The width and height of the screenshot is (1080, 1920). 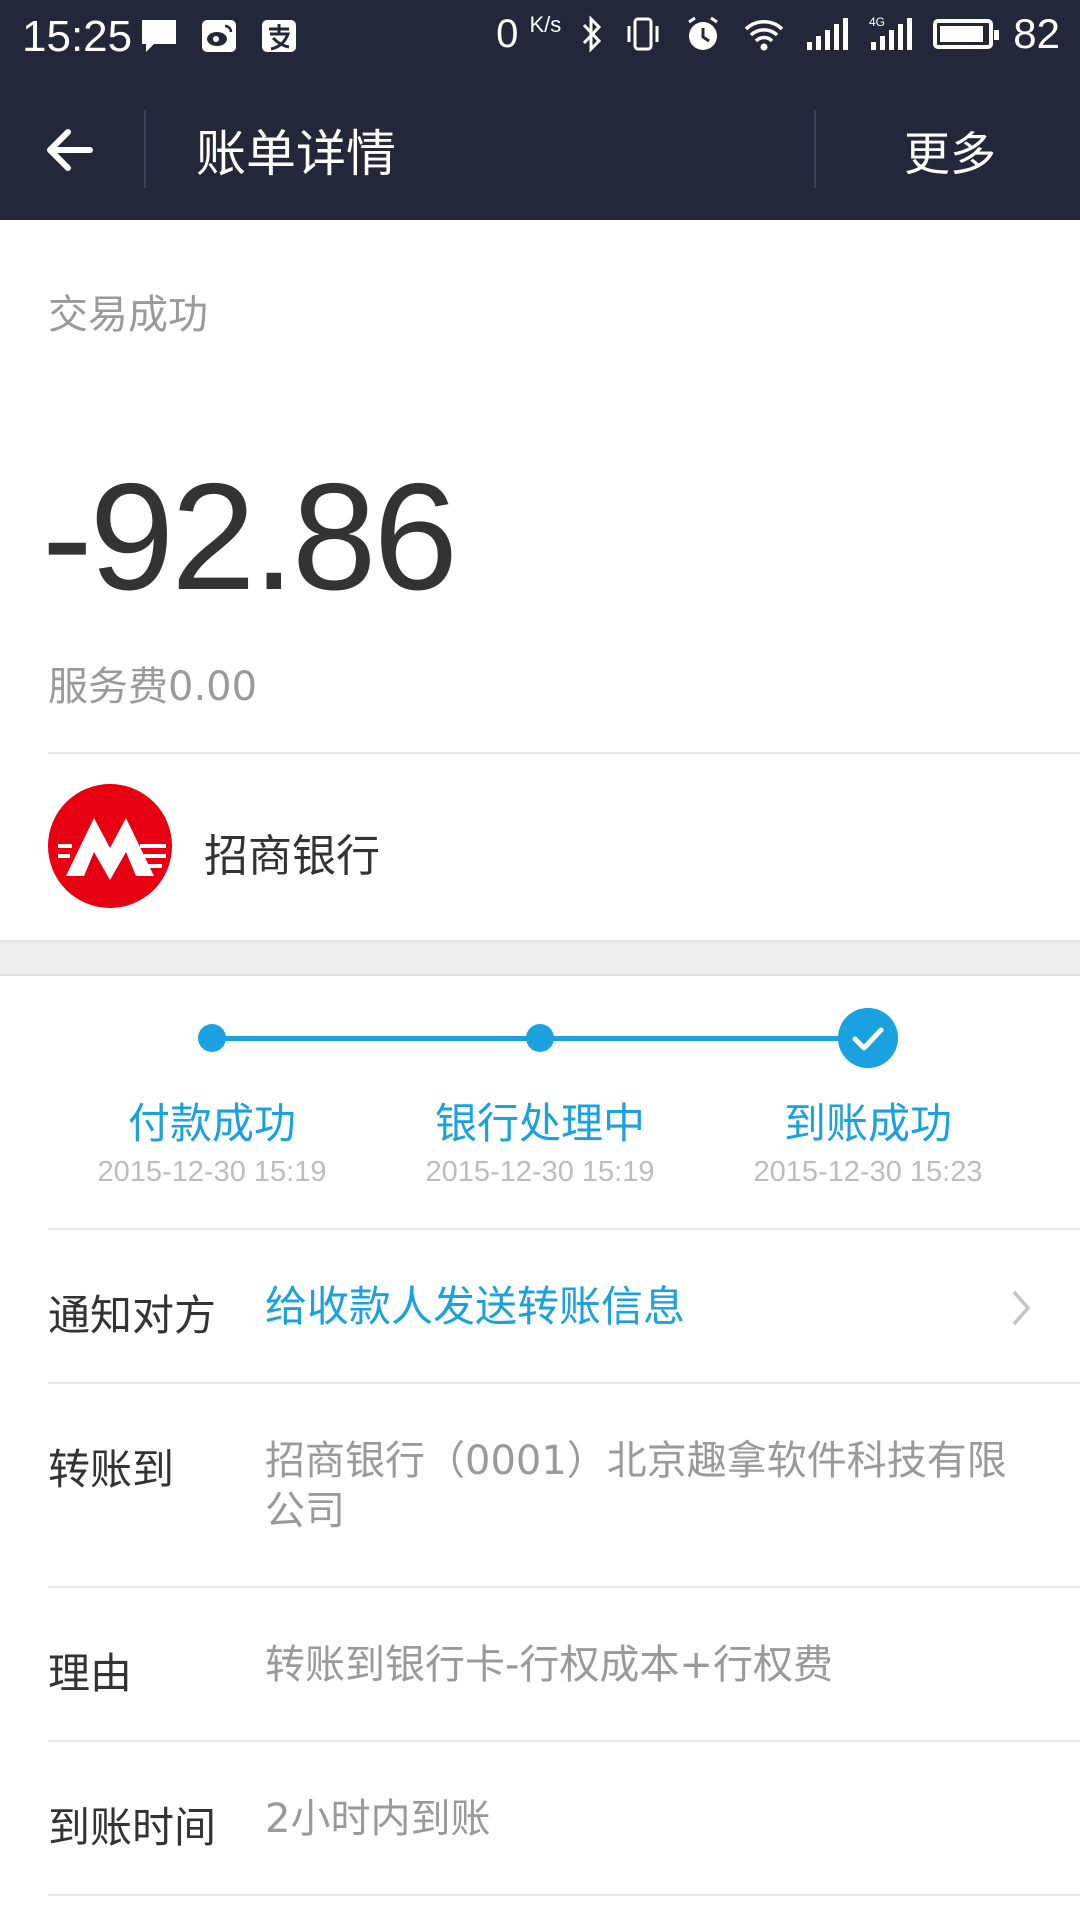 I want to click on message-icon, so click(x=159, y=36).